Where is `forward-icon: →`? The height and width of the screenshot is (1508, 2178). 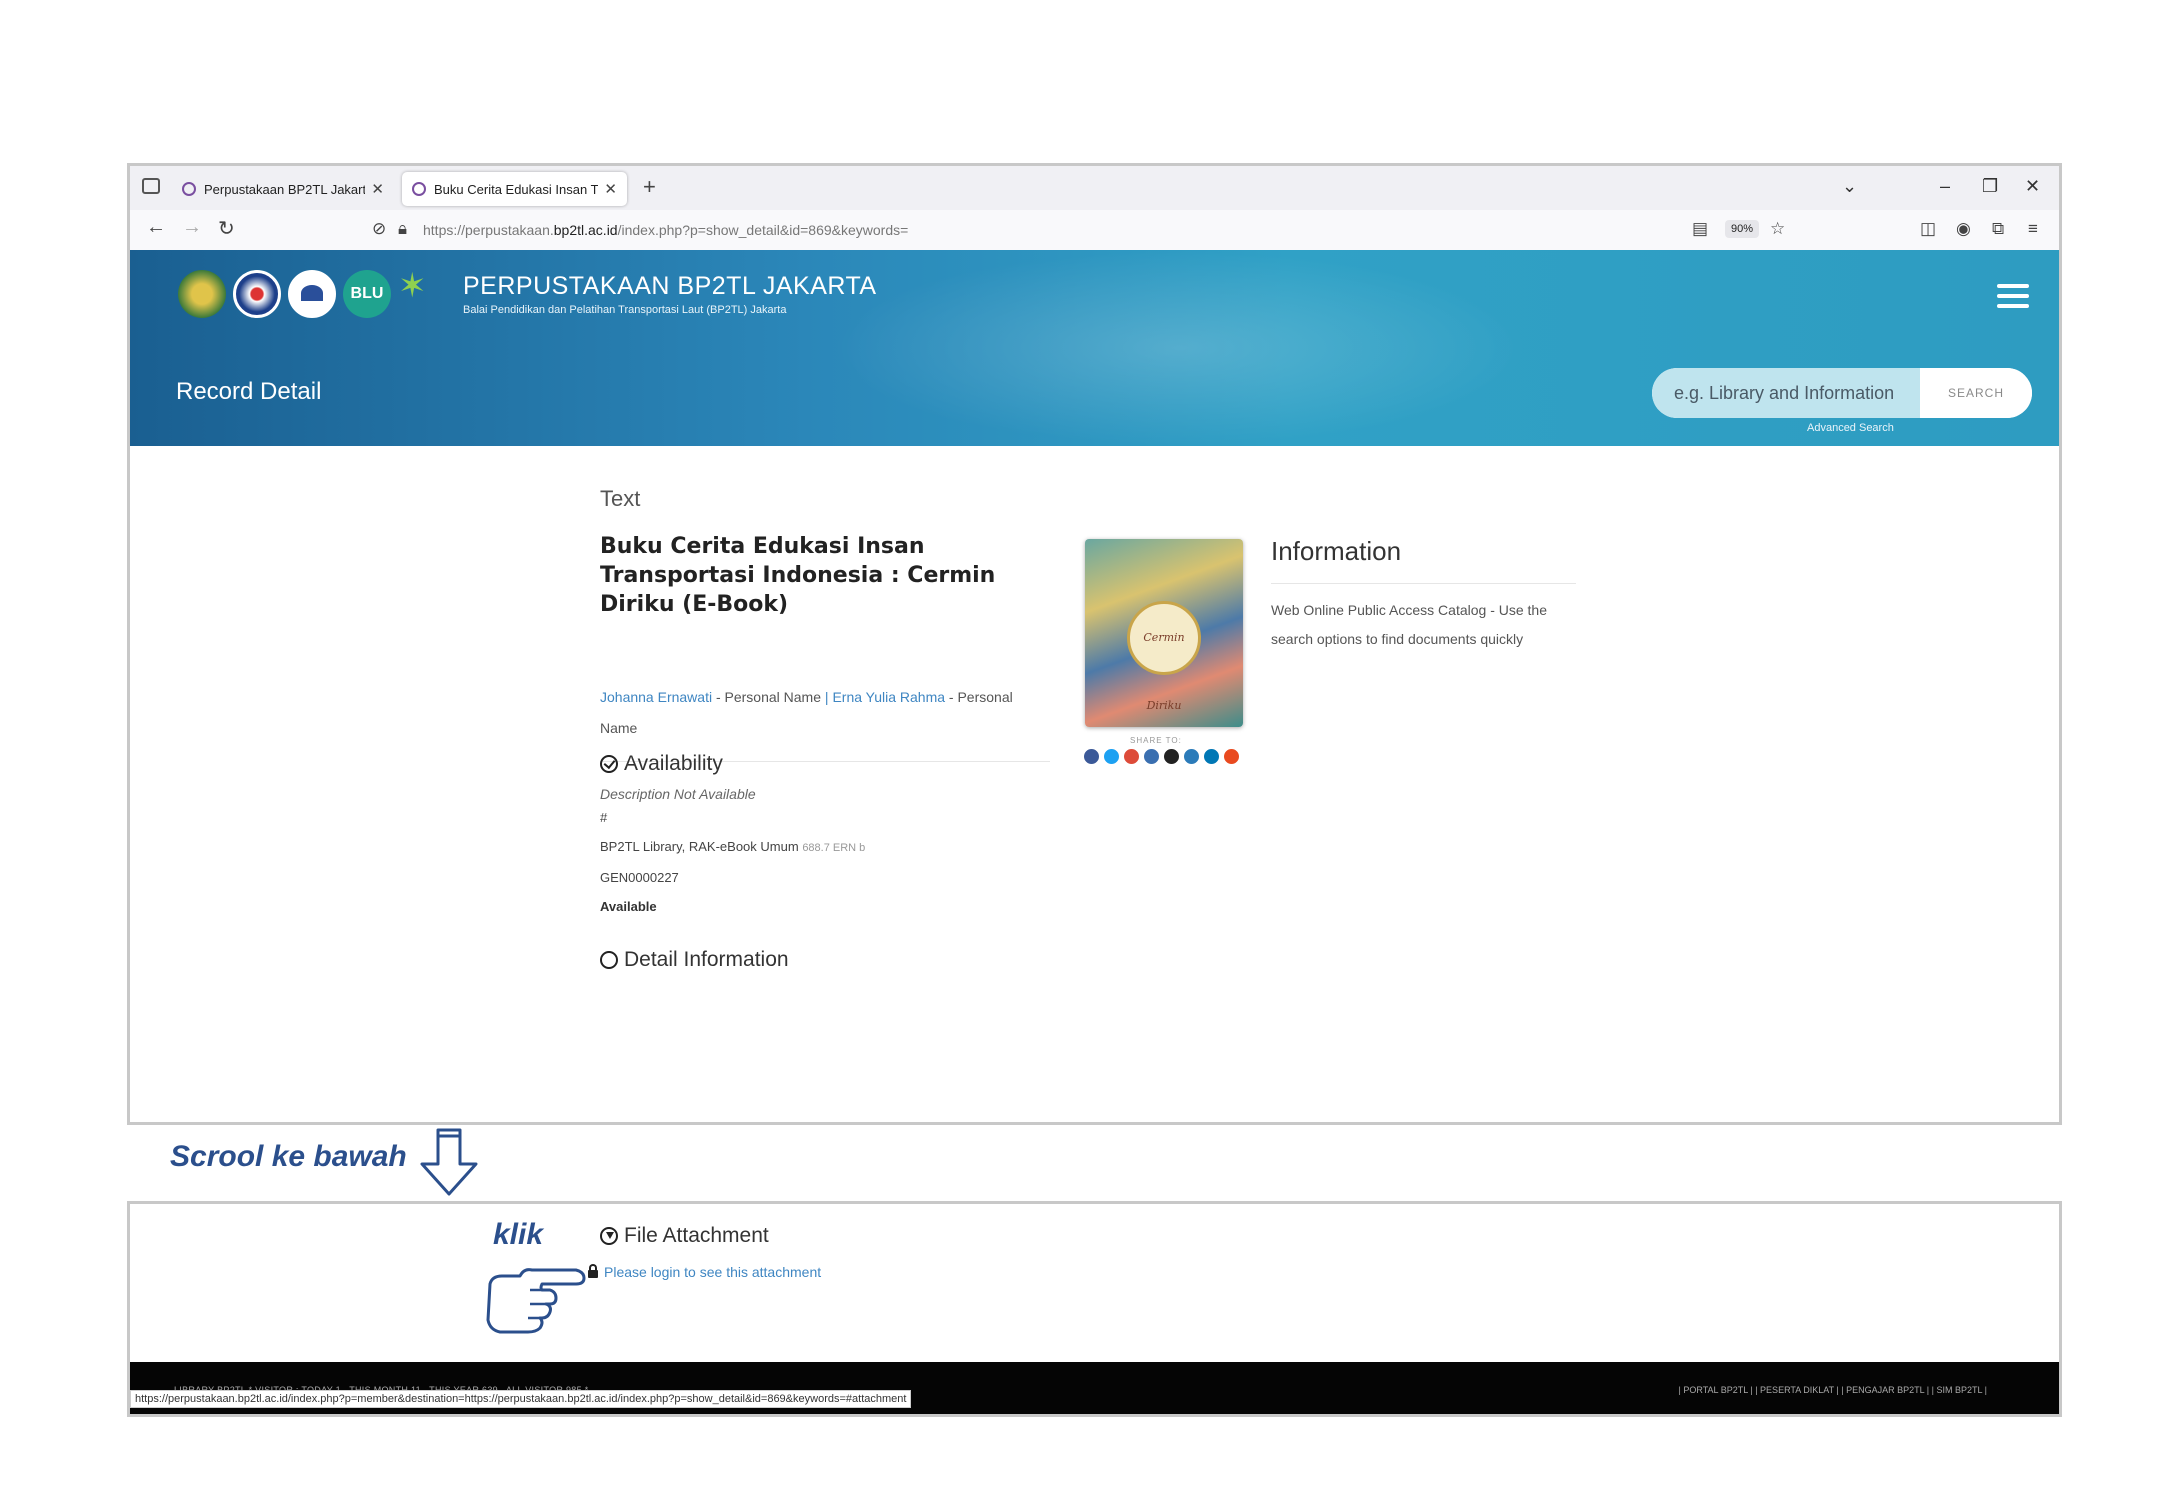 forward-icon: → is located at coordinates (192, 227).